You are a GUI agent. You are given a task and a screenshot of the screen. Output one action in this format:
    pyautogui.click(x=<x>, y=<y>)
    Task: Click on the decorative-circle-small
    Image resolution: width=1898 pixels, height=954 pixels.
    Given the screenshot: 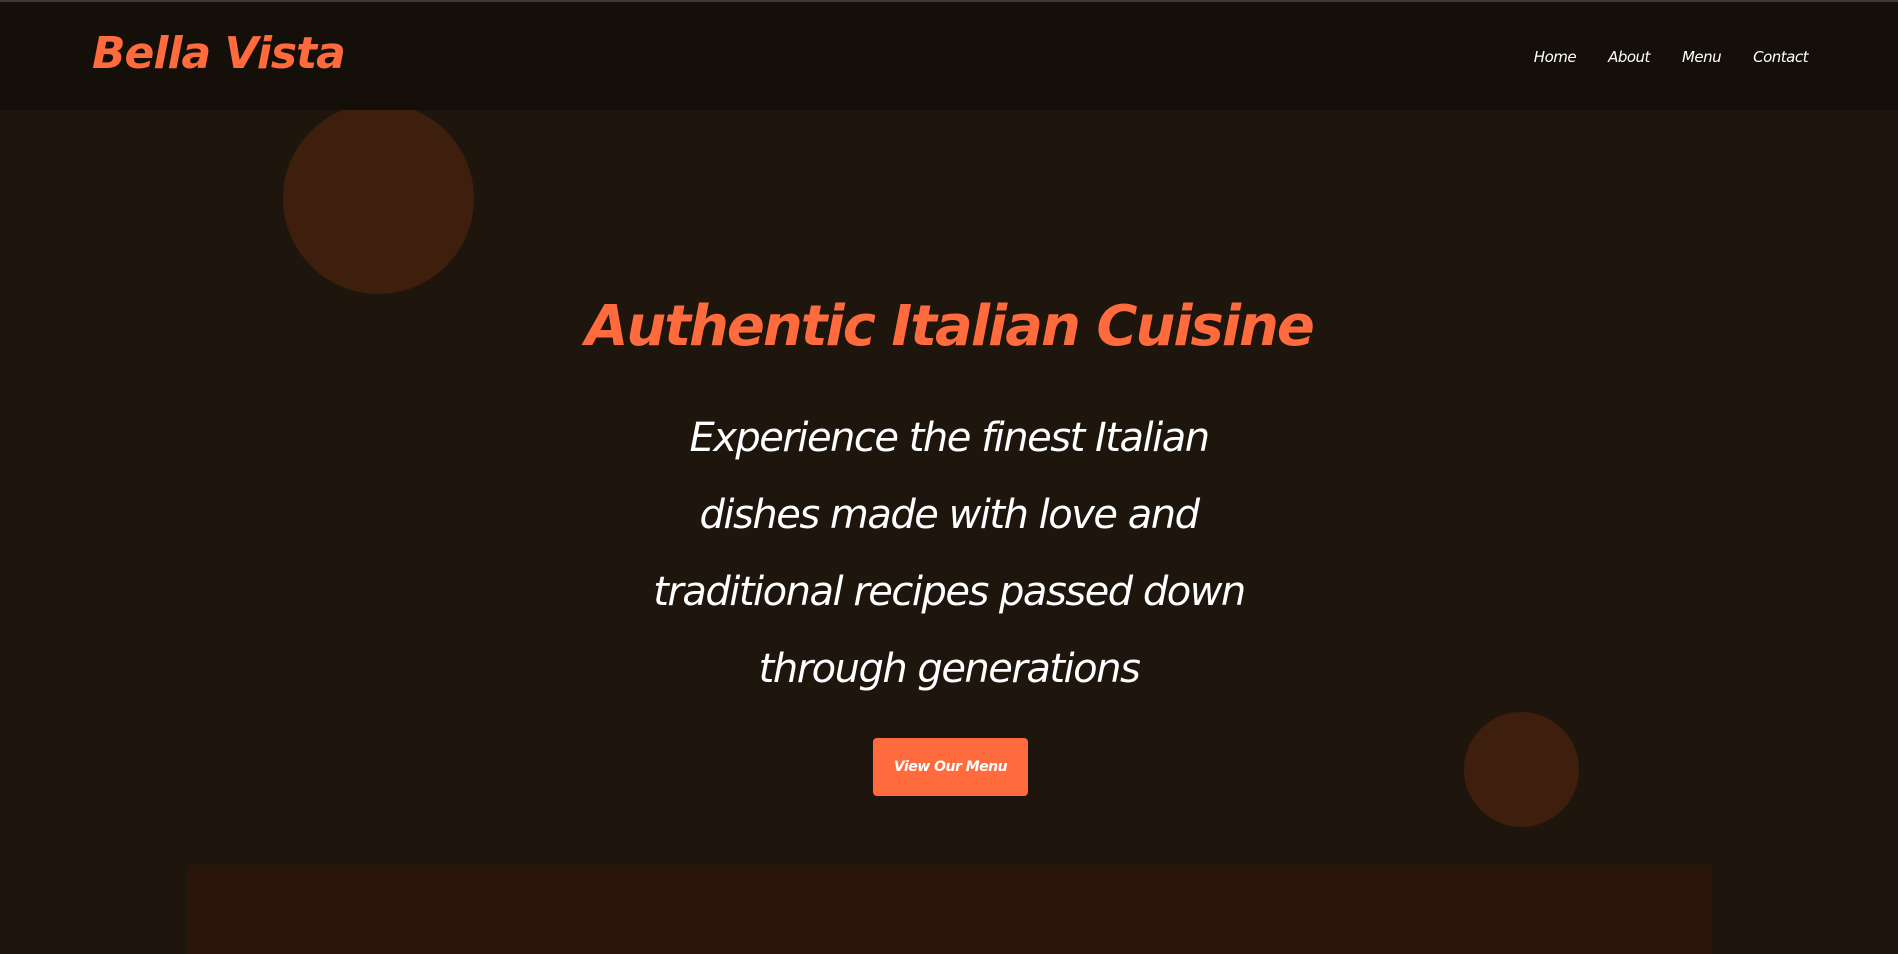 What is the action you would take?
    pyautogui.click(x=1521, y=769)
    